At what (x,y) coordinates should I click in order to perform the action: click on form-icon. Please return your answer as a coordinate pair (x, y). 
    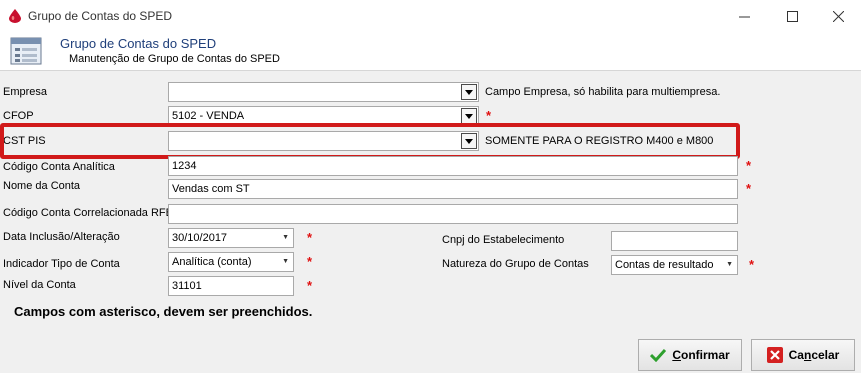
    Looking at the image, I should click on (26, 51).